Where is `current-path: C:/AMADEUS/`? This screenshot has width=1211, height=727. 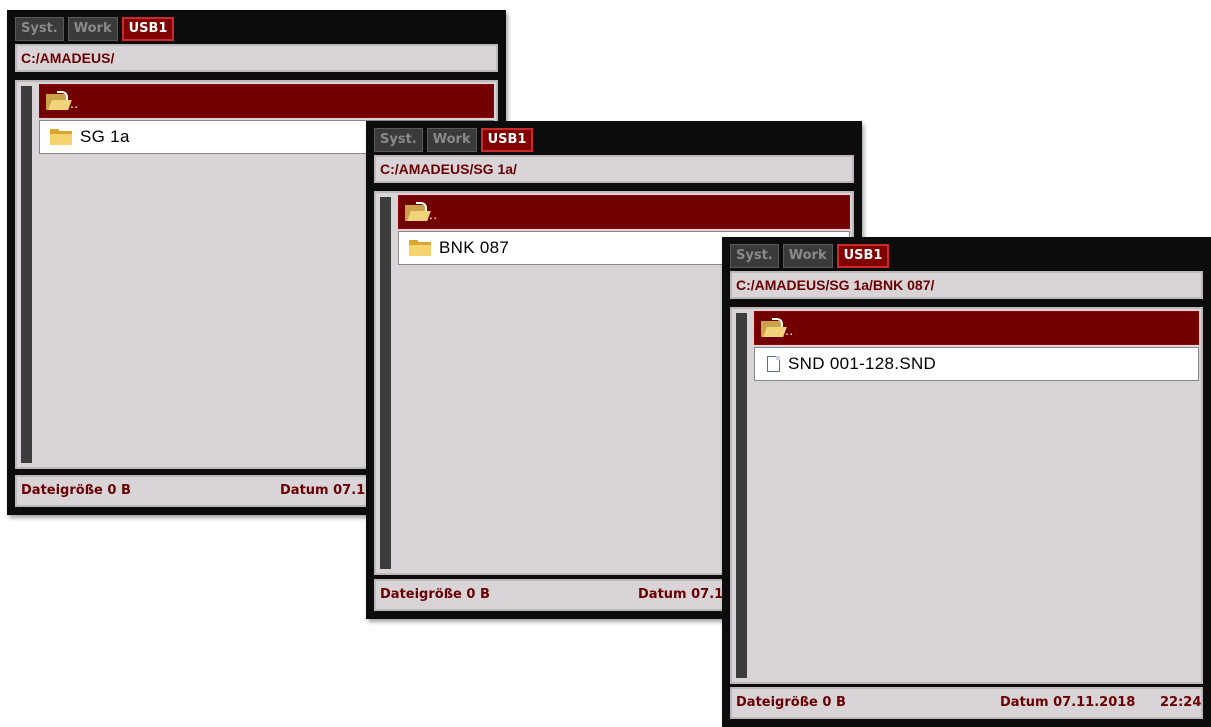
current-path: C:/AMADEUS/ is located at coordinates (256, 58).